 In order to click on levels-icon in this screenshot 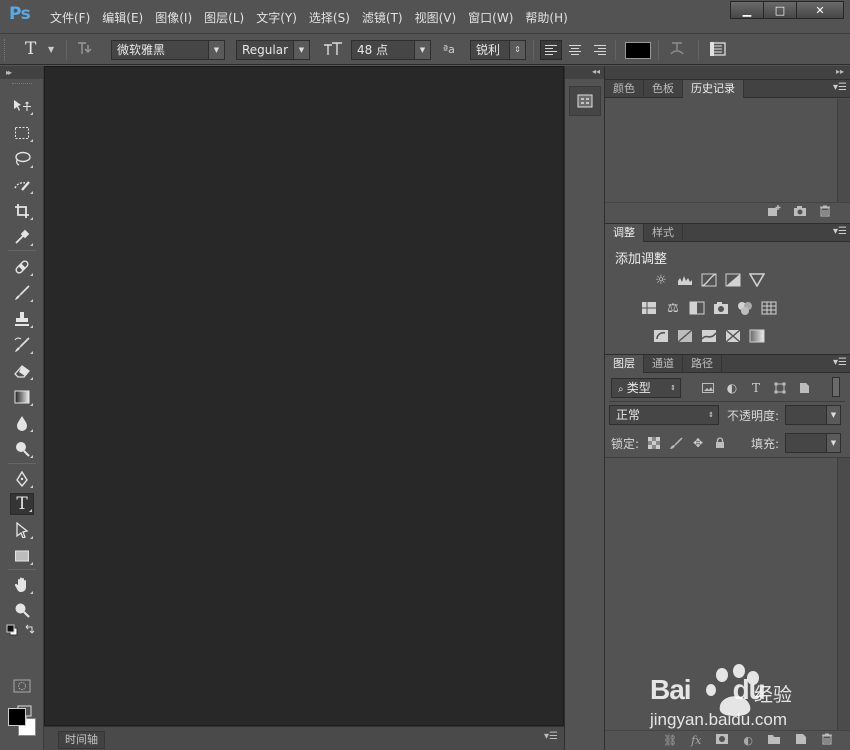, I will do `click(685, 280)`.